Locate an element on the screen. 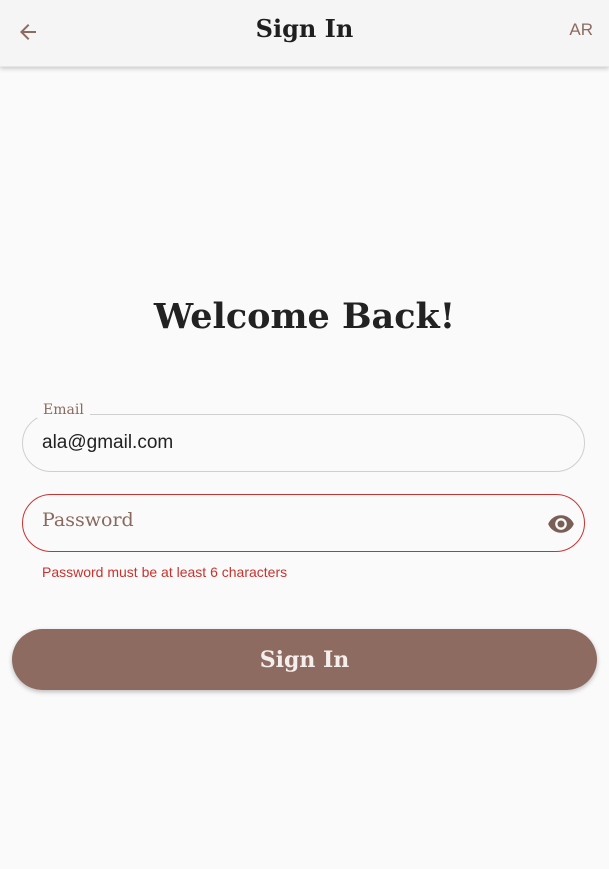 This screenshot has width=609, height=869. eye-icon is located at coordinates (561, 524).